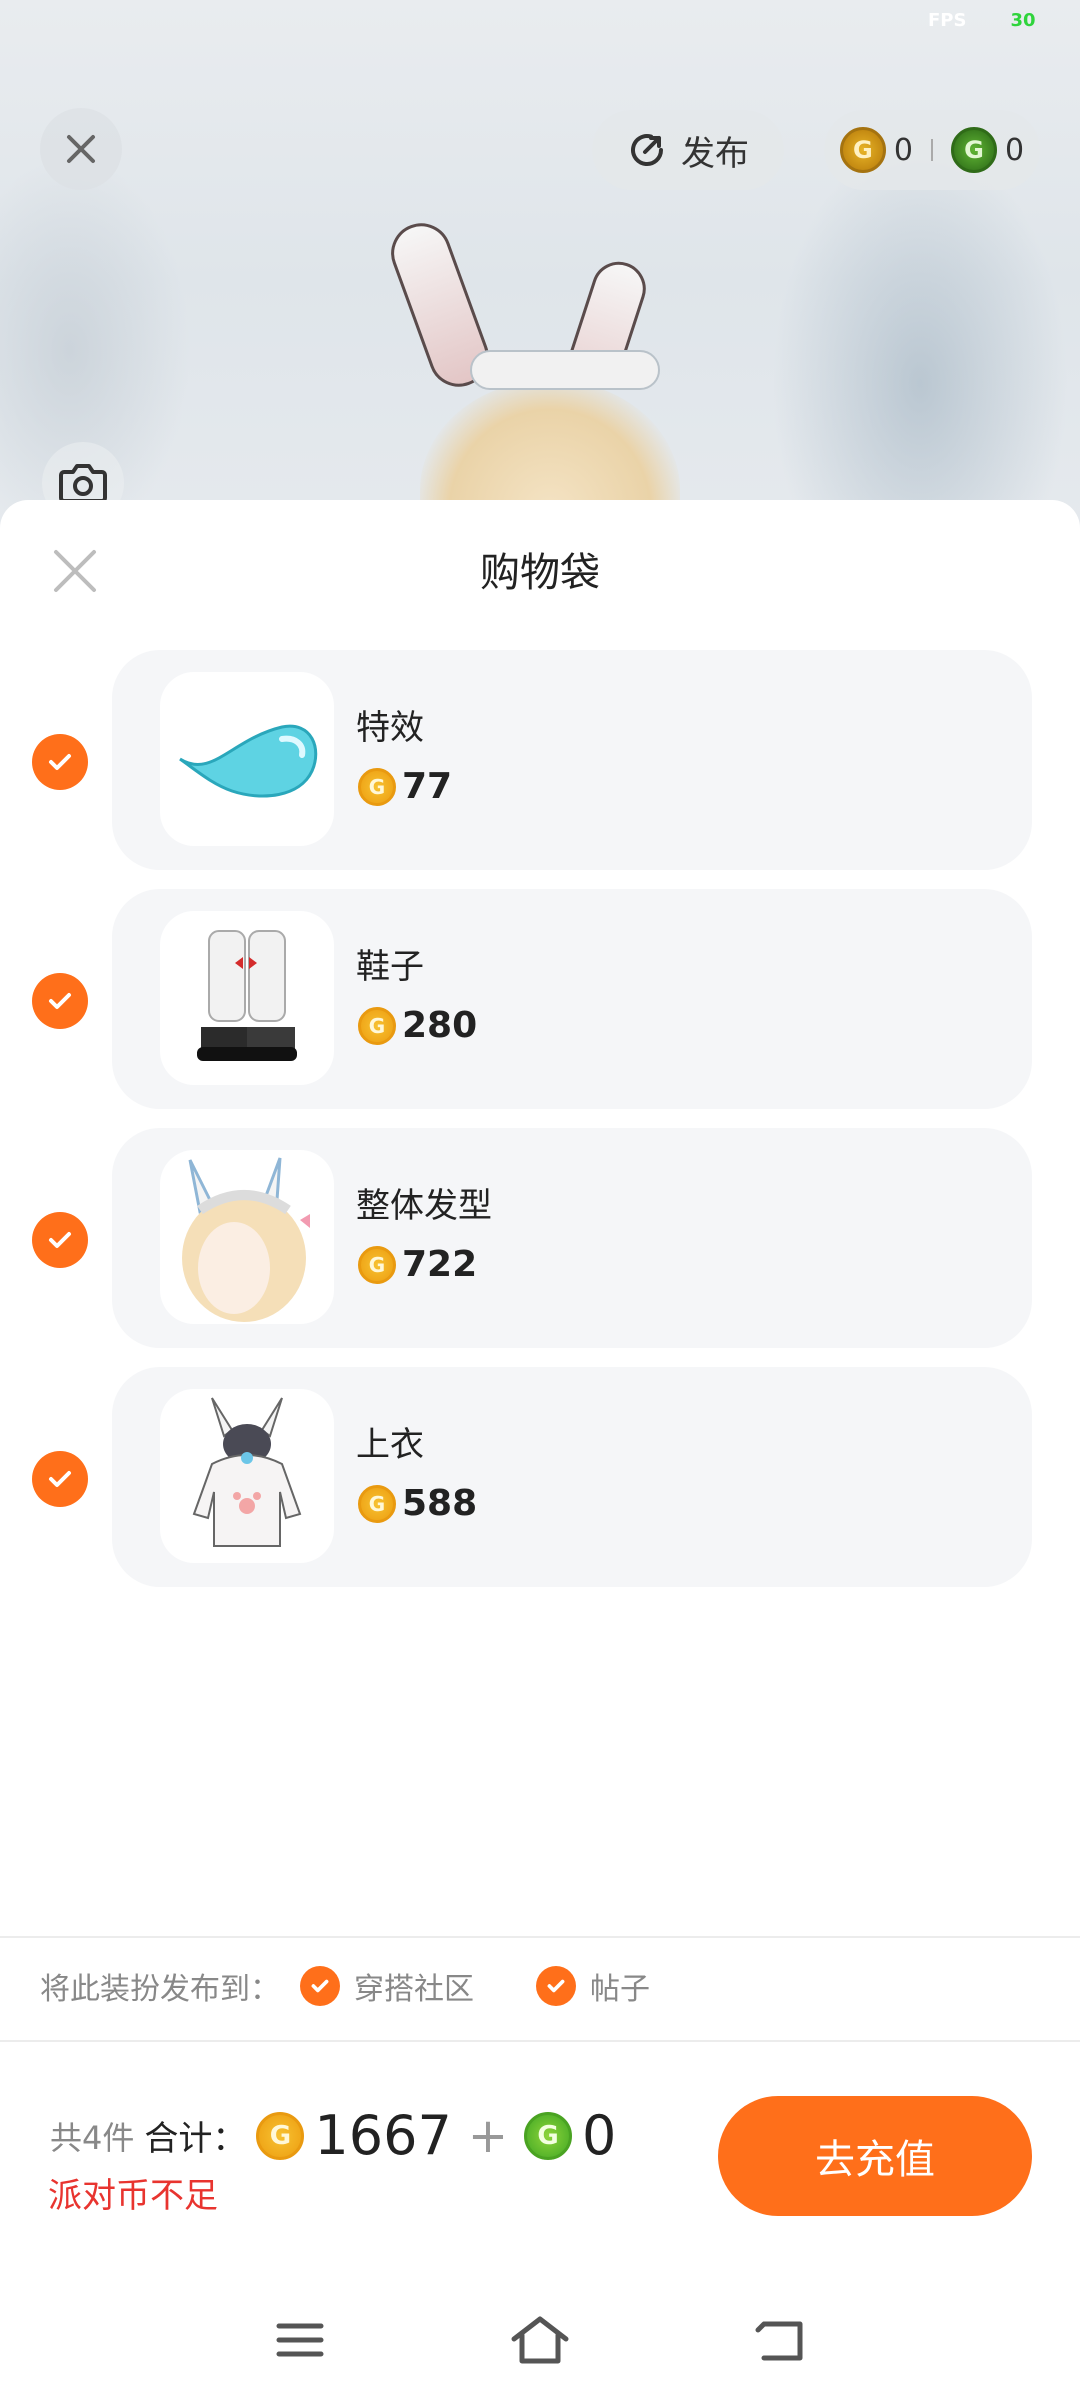 The height and width of the screenshot is (2400, 1080). What do you see at coordinates (647, 150) in the screenshot?
I see `publish-icon` at bounding box center [647, 150].